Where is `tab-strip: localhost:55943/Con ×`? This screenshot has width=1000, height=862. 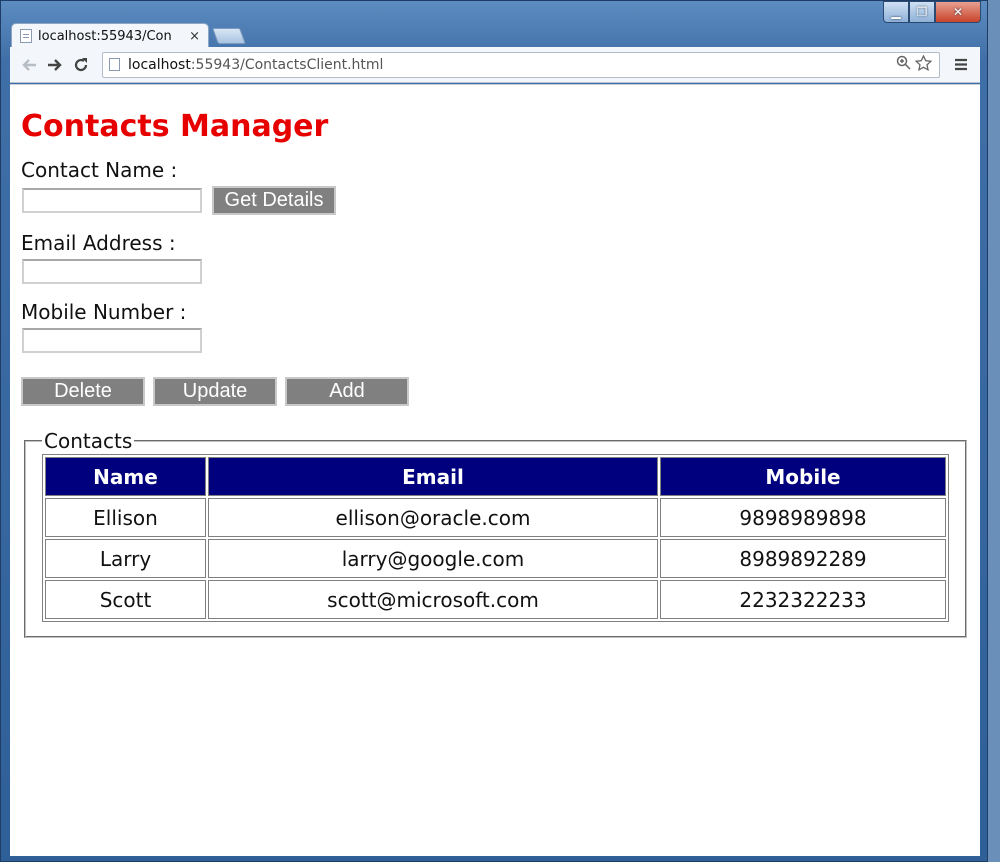 tab-strip: localhost:55943/Con × is located at coordinates (128, 35).